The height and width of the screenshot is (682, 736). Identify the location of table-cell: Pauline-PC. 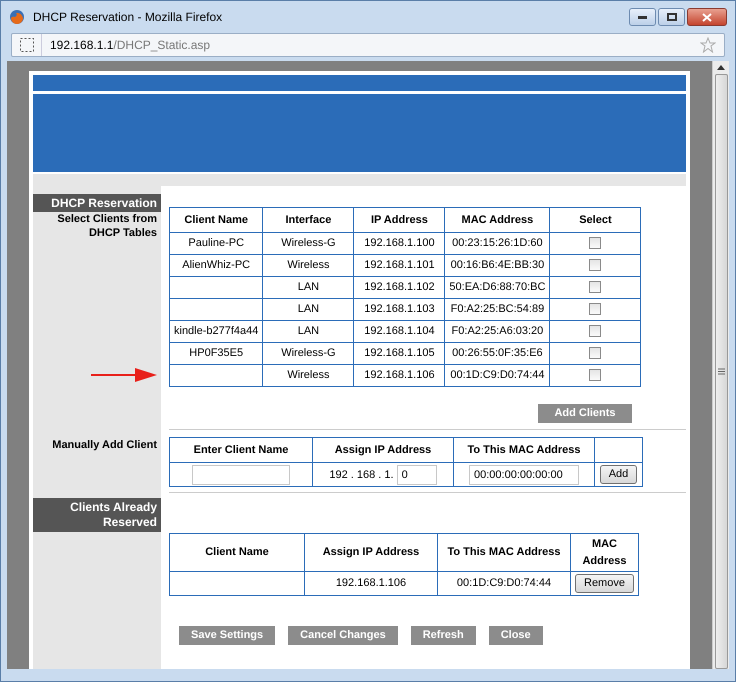
(216, 243).